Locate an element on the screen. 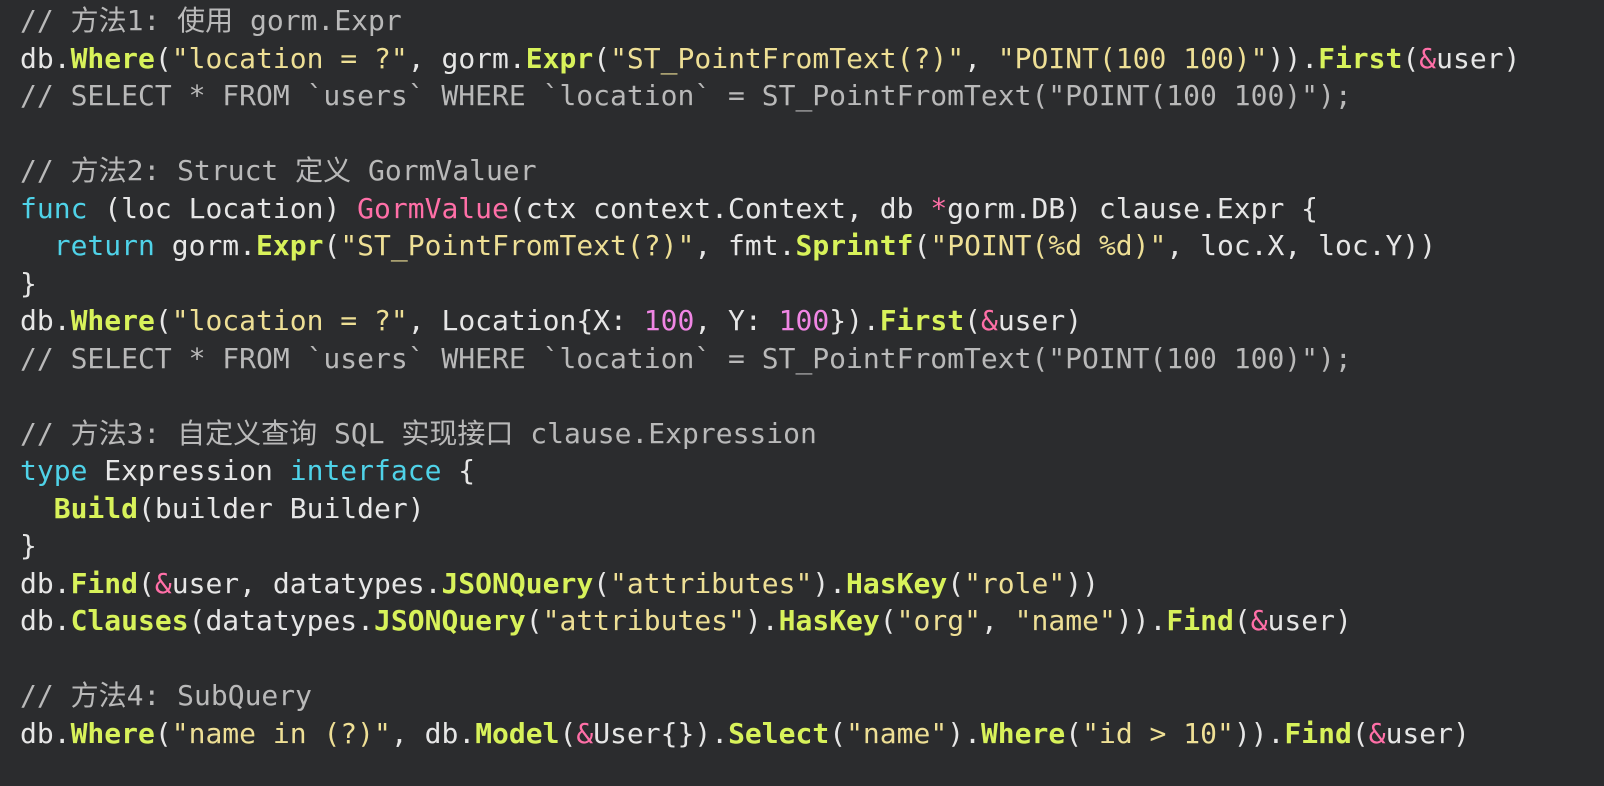 Image resolution: width=1604 pixels, height=786 pixels. code-token-keyword: type is located at coordinates (54, 470).